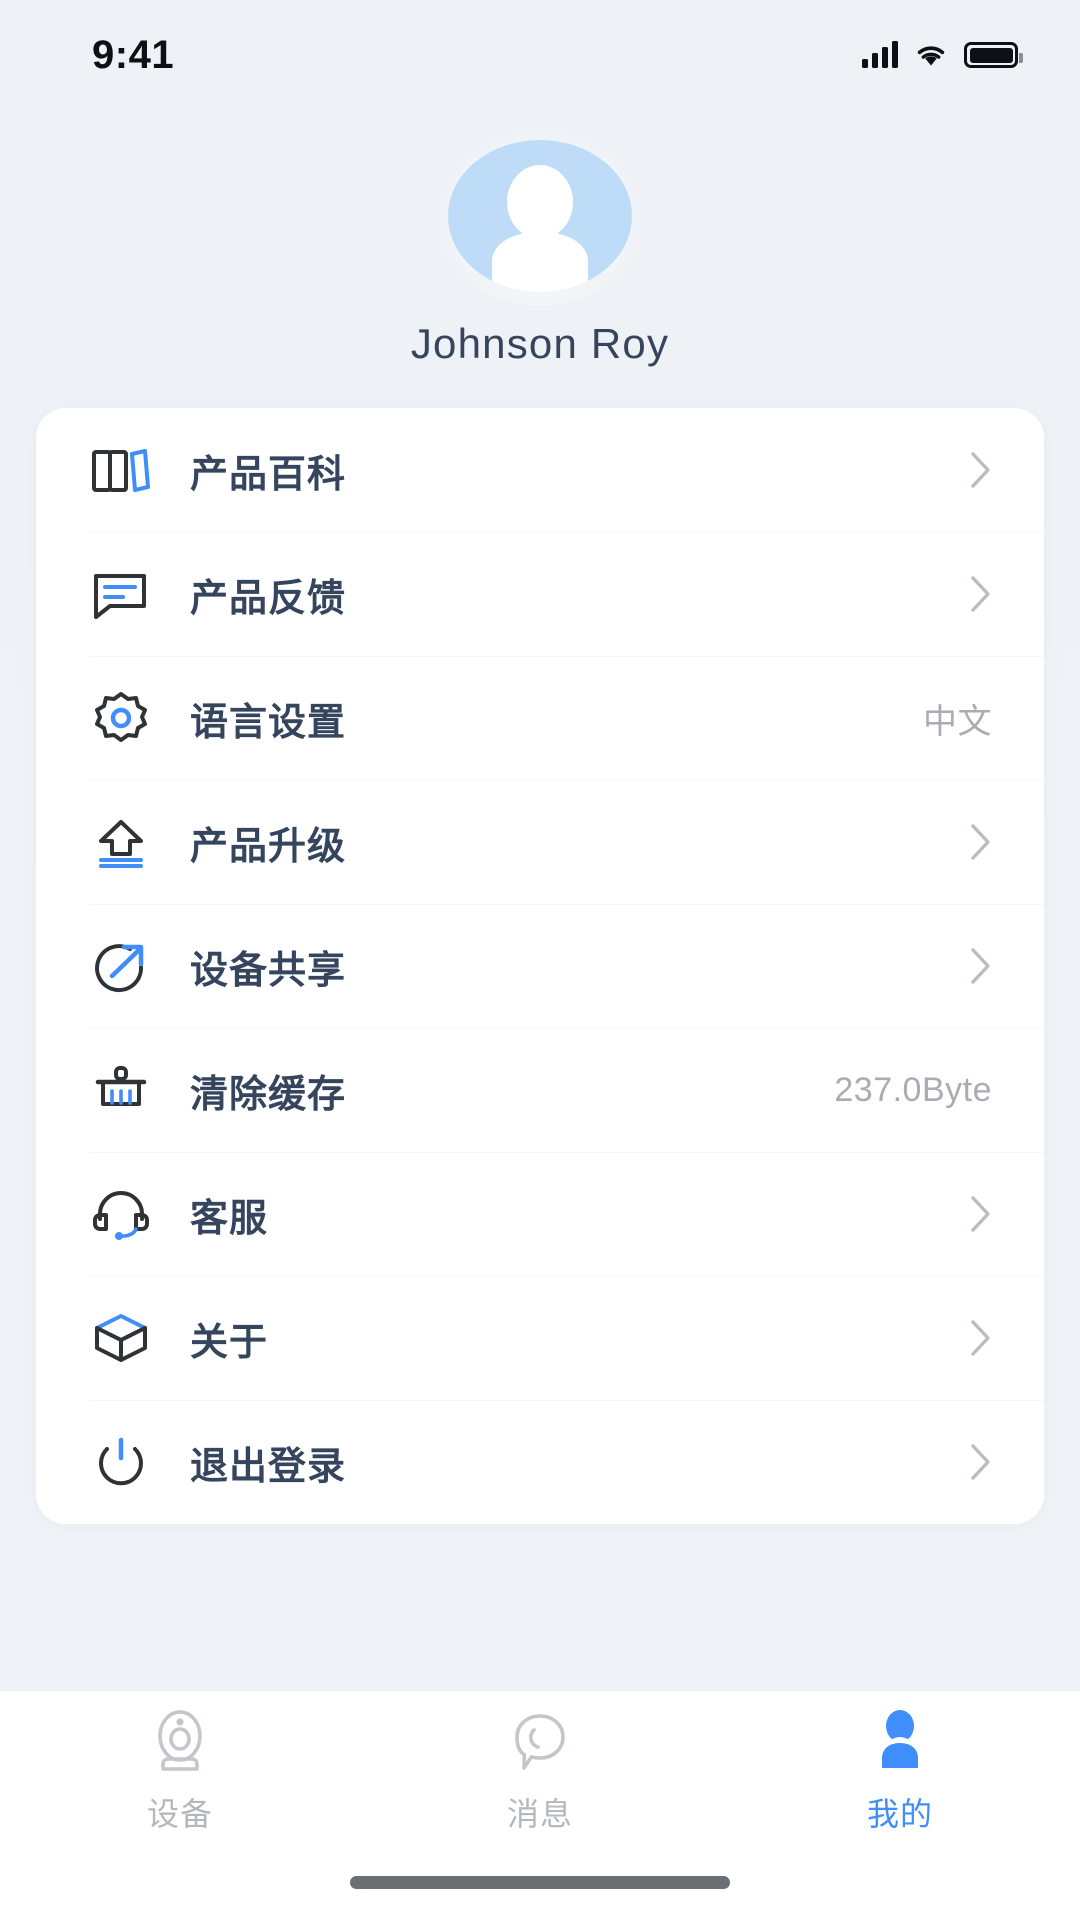  I want to click on menu-item-device-sharing: 设备共享, so click(540, 966).